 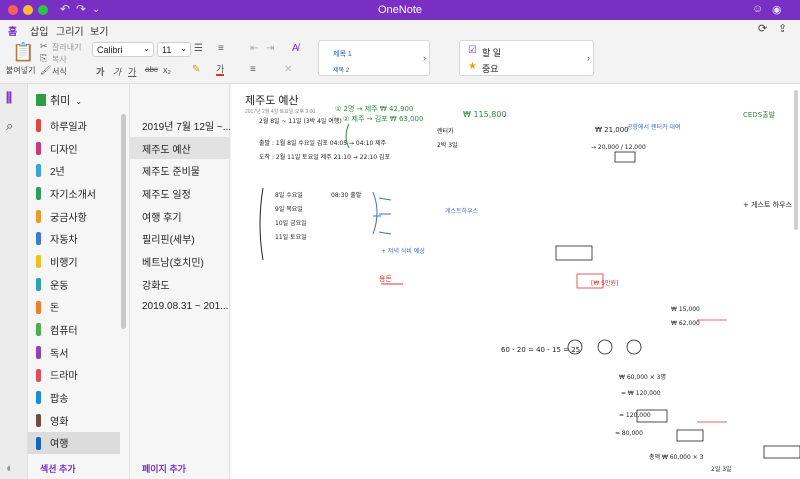 I want to click on increase-indent-icon: ⇥, so click(x=270, y=48).